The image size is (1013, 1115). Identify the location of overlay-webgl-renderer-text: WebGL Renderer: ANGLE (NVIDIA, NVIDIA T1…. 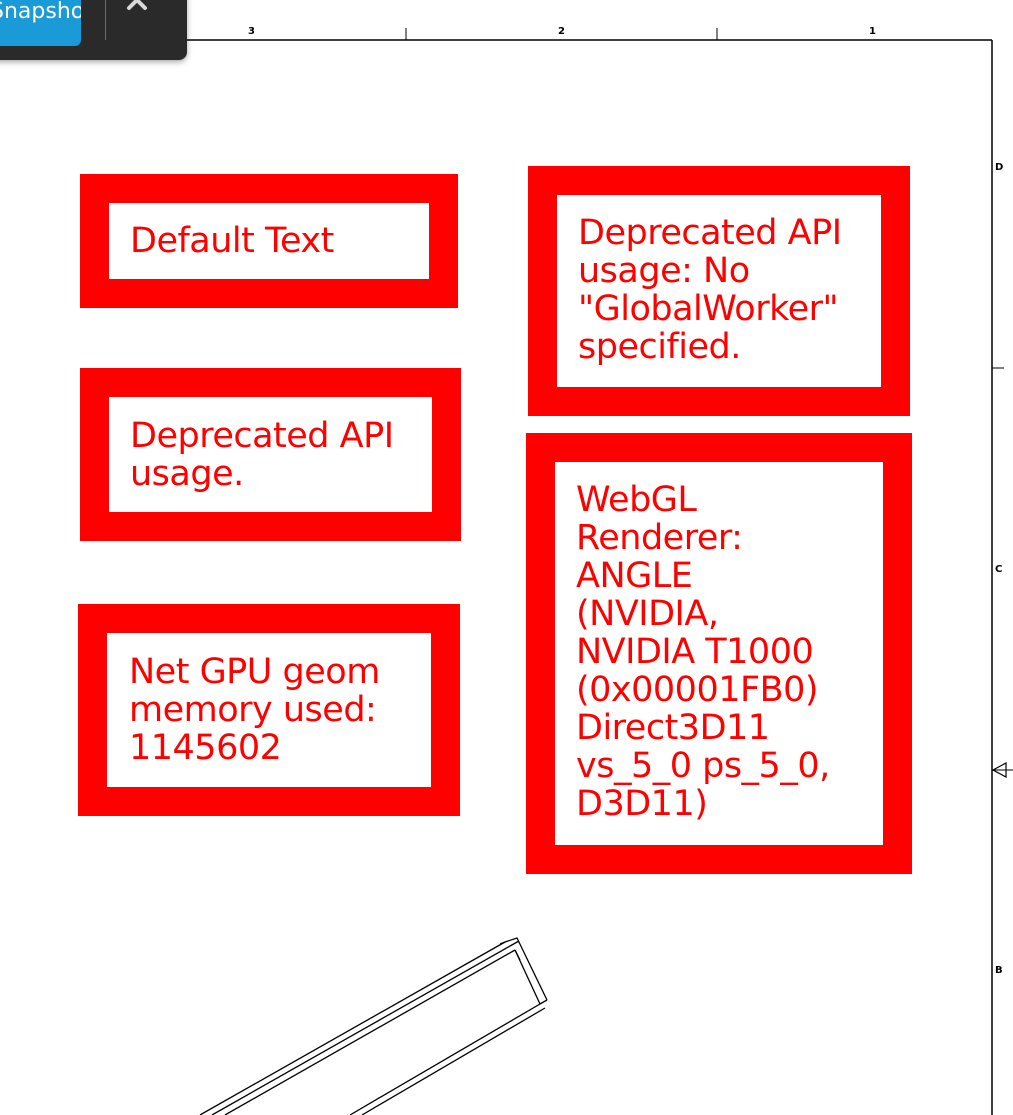
(703, 652).